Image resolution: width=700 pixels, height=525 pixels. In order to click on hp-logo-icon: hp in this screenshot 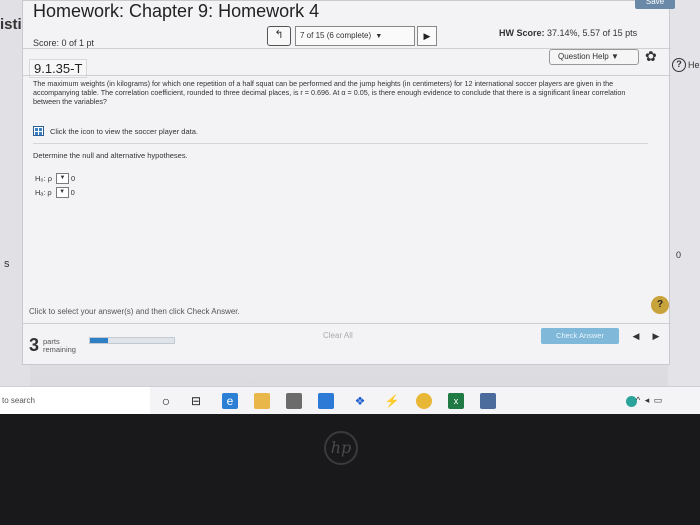, I will do `click(341, 448)`.